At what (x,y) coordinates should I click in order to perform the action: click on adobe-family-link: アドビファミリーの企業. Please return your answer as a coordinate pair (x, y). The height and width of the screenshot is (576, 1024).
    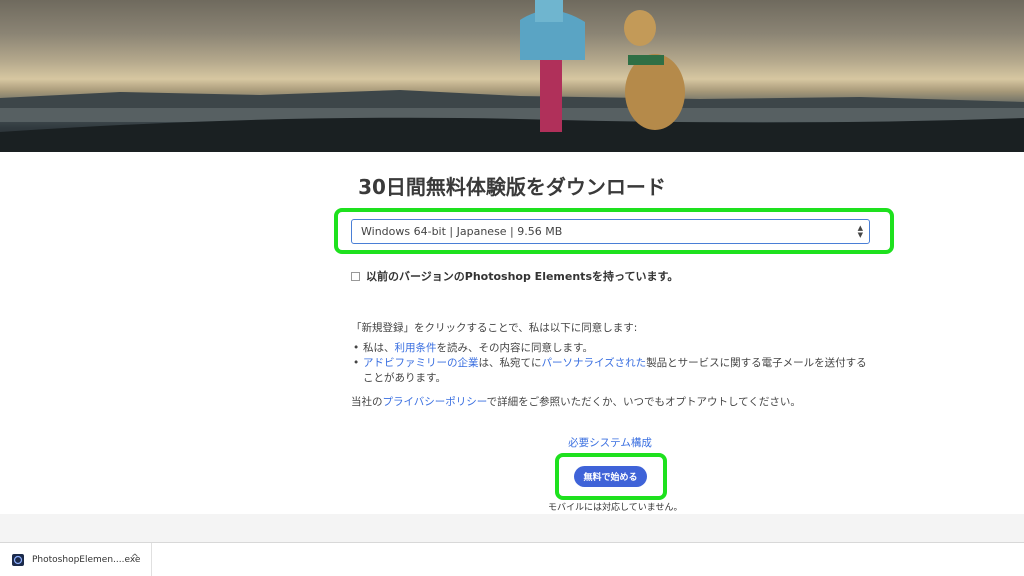
    Looking at the image, I should click on (421, 363).